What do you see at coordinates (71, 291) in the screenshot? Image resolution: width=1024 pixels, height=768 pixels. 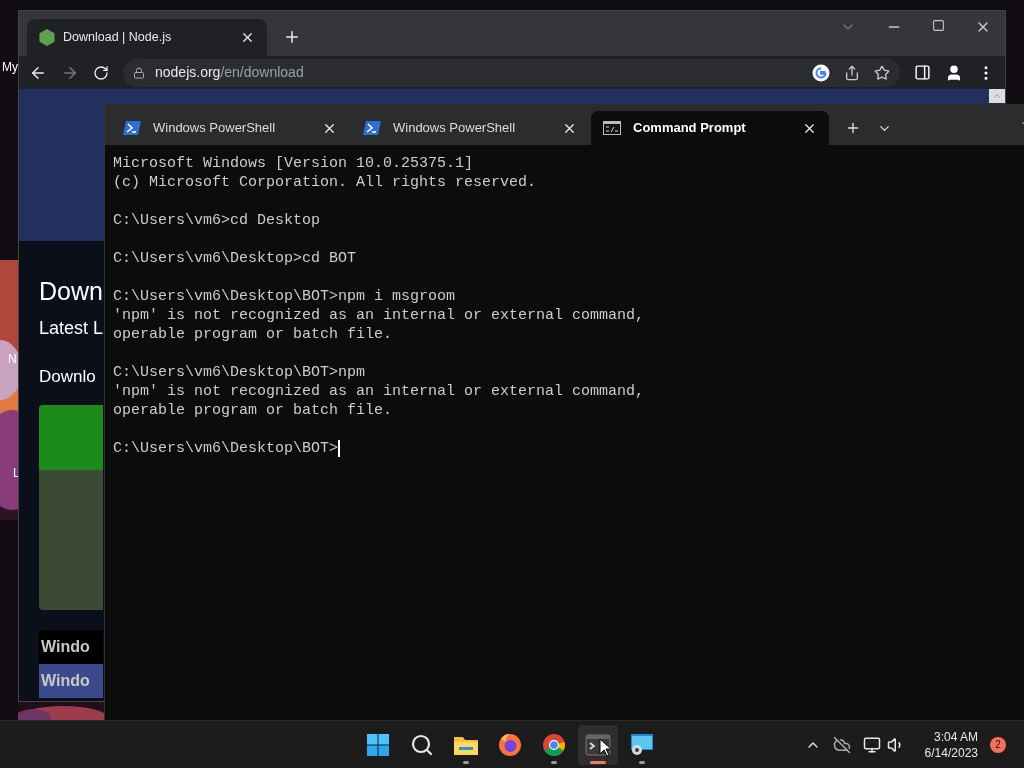 I see `page-heading: Down` at bounding box center [71, 291].